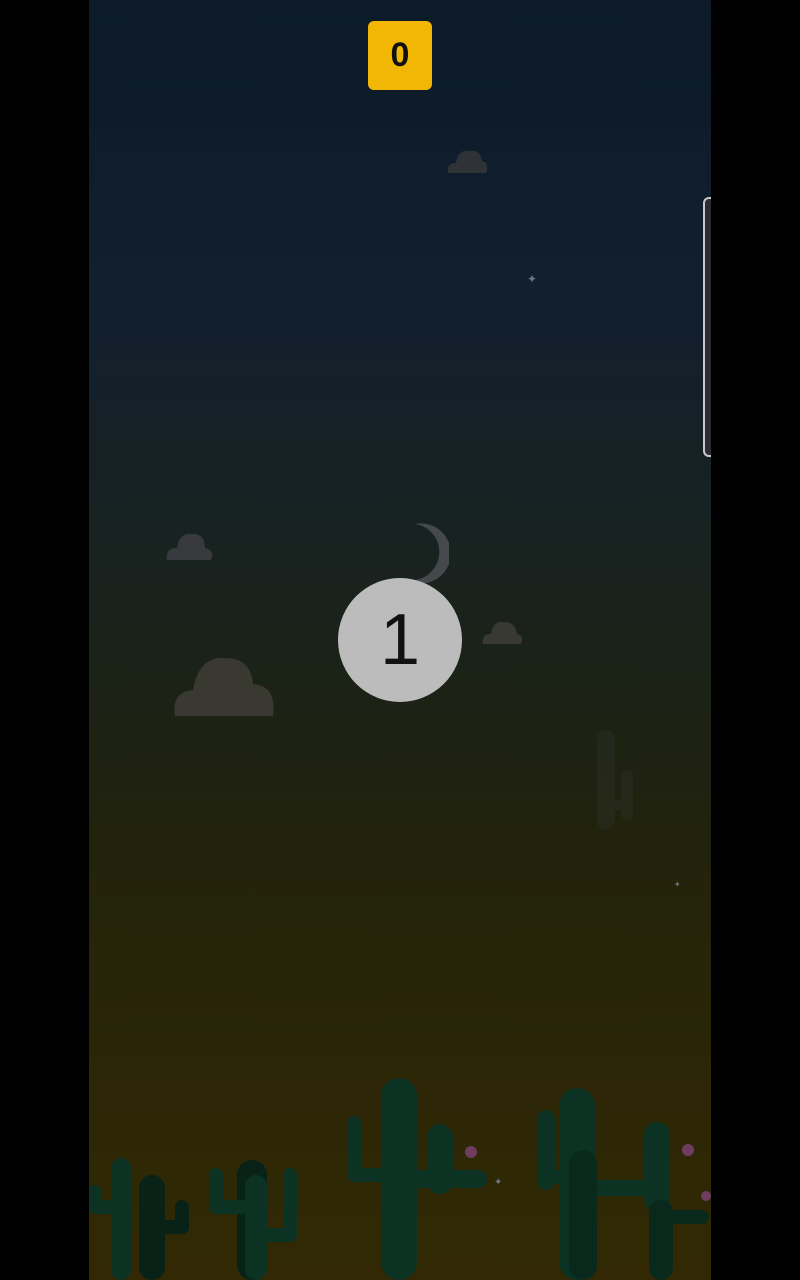  Describe the element at coordinates (428, 553) in the screenshot. I see `moon-icon` at that location.